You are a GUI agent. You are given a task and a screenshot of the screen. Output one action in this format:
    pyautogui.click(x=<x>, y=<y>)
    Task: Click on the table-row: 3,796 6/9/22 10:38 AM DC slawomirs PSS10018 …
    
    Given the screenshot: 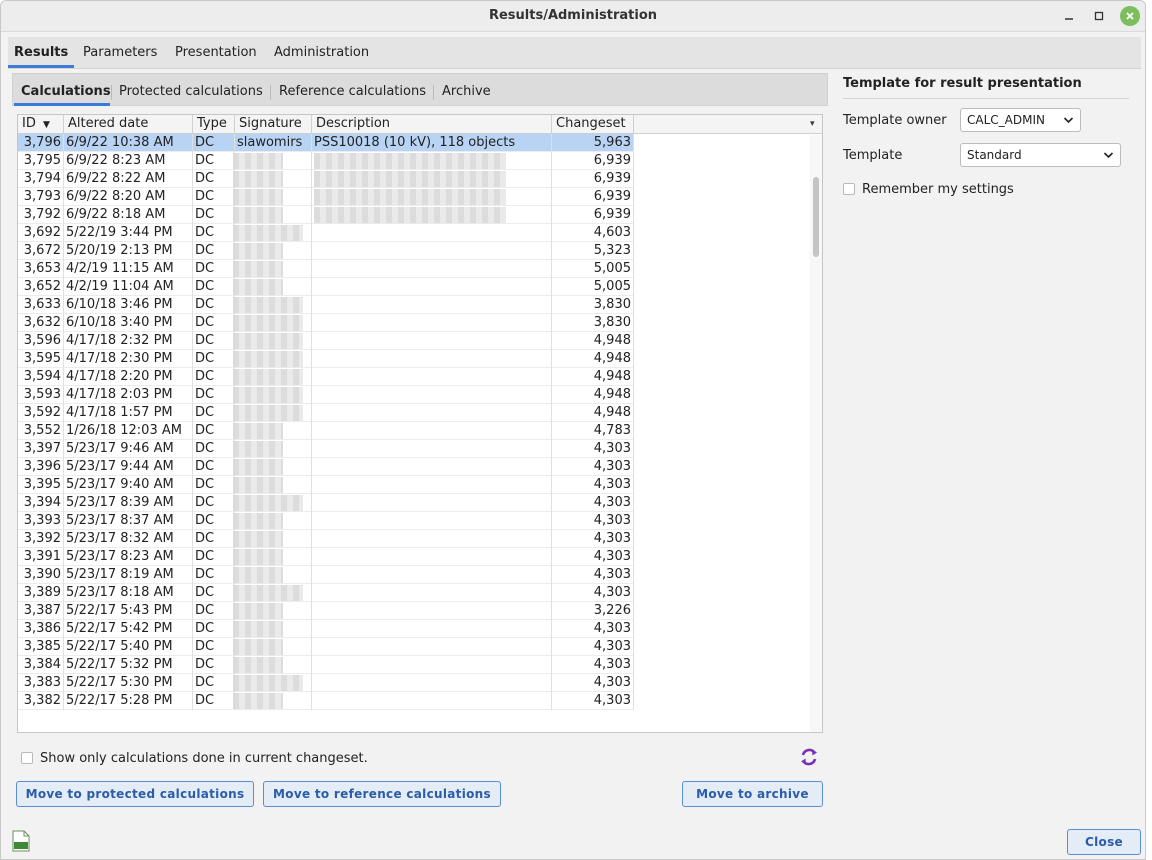 What is the action you would take?
    pyautogui.click(x=326, y=143)
    